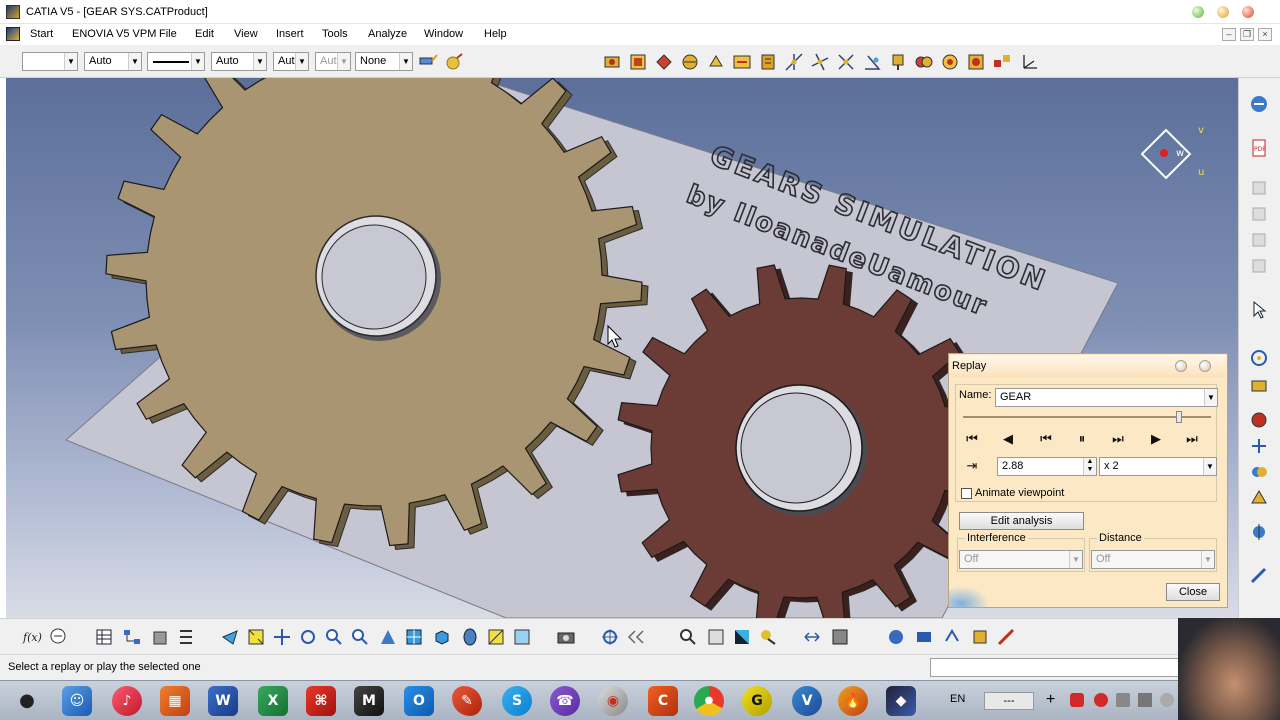 The width and height of the screenshot is (1280, 720). I want to click on jump-to-end-button: ⏭, so click(1192, 440).